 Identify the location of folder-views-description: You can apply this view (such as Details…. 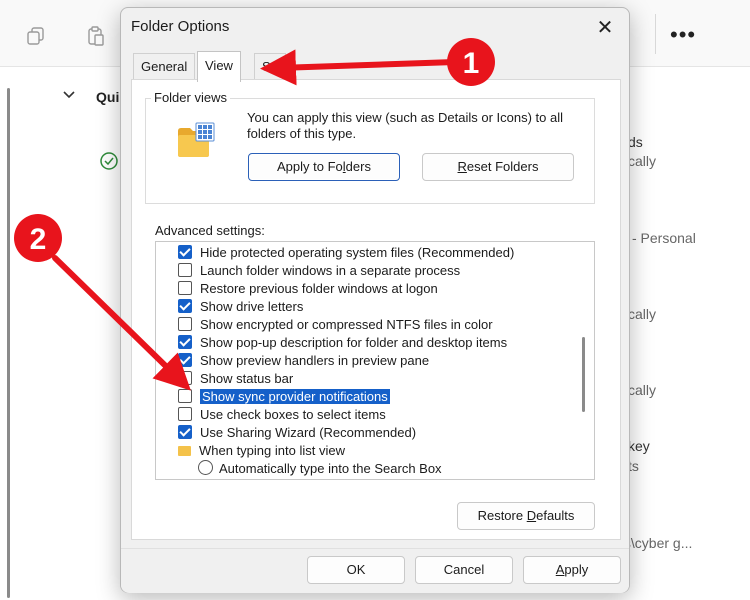
(405, 125).